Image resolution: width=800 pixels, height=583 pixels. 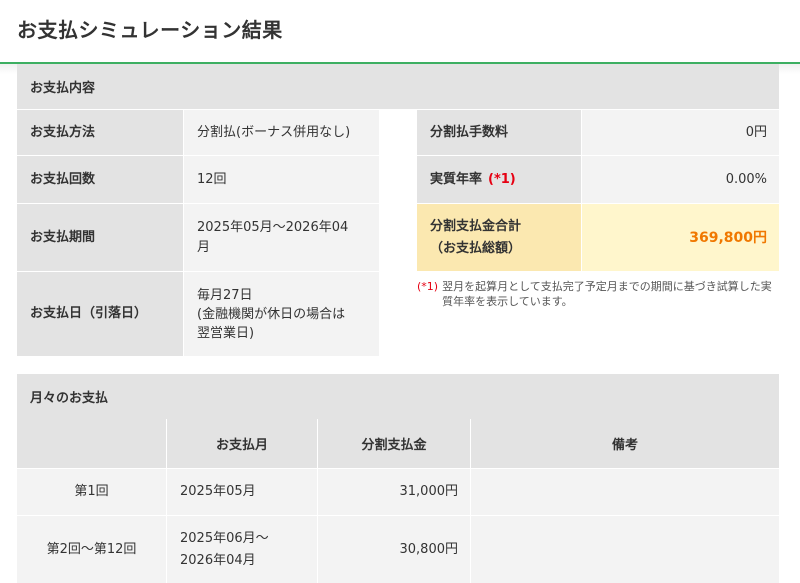 I want to click on apr-label-text: 実質年率, so click(x=456, y=179).